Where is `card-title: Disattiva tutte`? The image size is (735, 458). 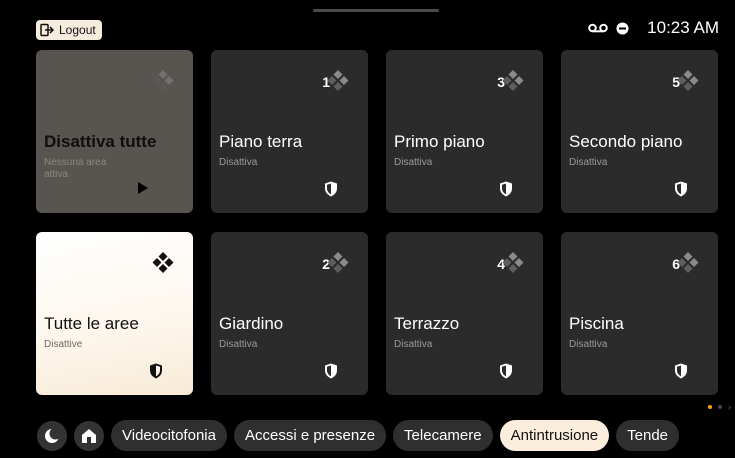 card-title: Disattiva tutte is located at coordinates (100, 141).